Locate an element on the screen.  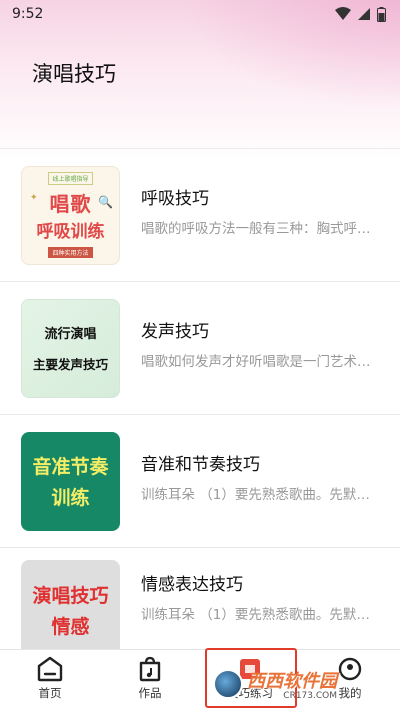
status-time: 9:52 is located at coordinates (28, 14).